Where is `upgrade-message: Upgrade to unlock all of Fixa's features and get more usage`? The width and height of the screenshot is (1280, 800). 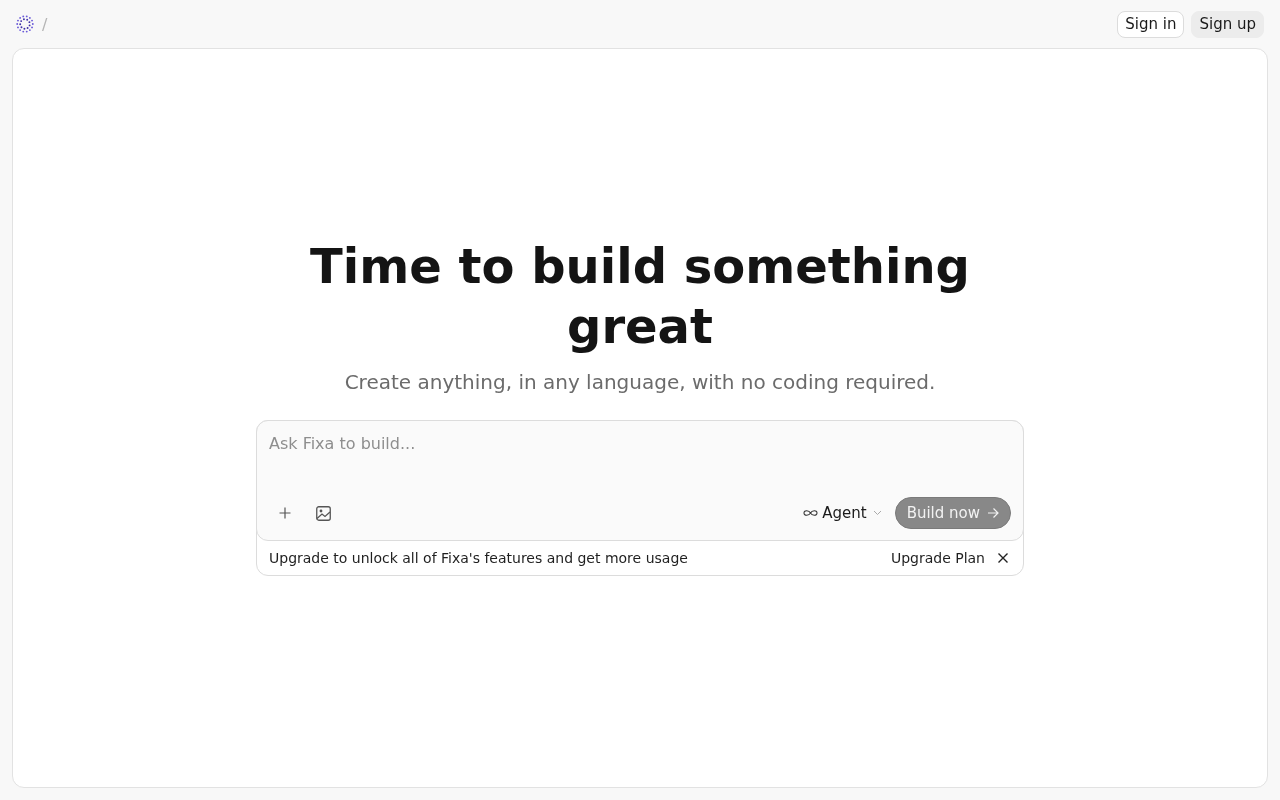
upgrade-message: Upgrade to unlock all of Fixa's features and get more usage is located at coordinates (478, 558).